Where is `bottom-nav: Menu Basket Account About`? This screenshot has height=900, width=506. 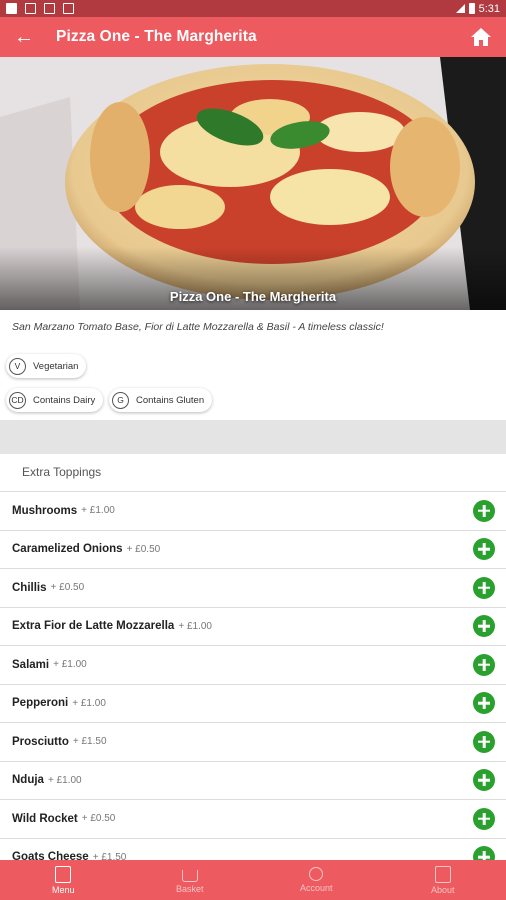
bottom-nav: Menu Basket Account About is located at coordinates (253, 880).